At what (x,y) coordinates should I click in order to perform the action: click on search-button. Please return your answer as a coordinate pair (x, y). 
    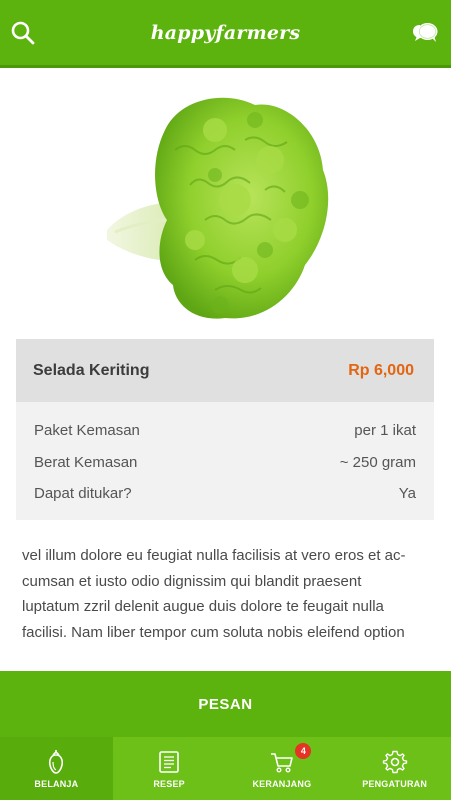
    Looking at the image, I should click on (23, 33).